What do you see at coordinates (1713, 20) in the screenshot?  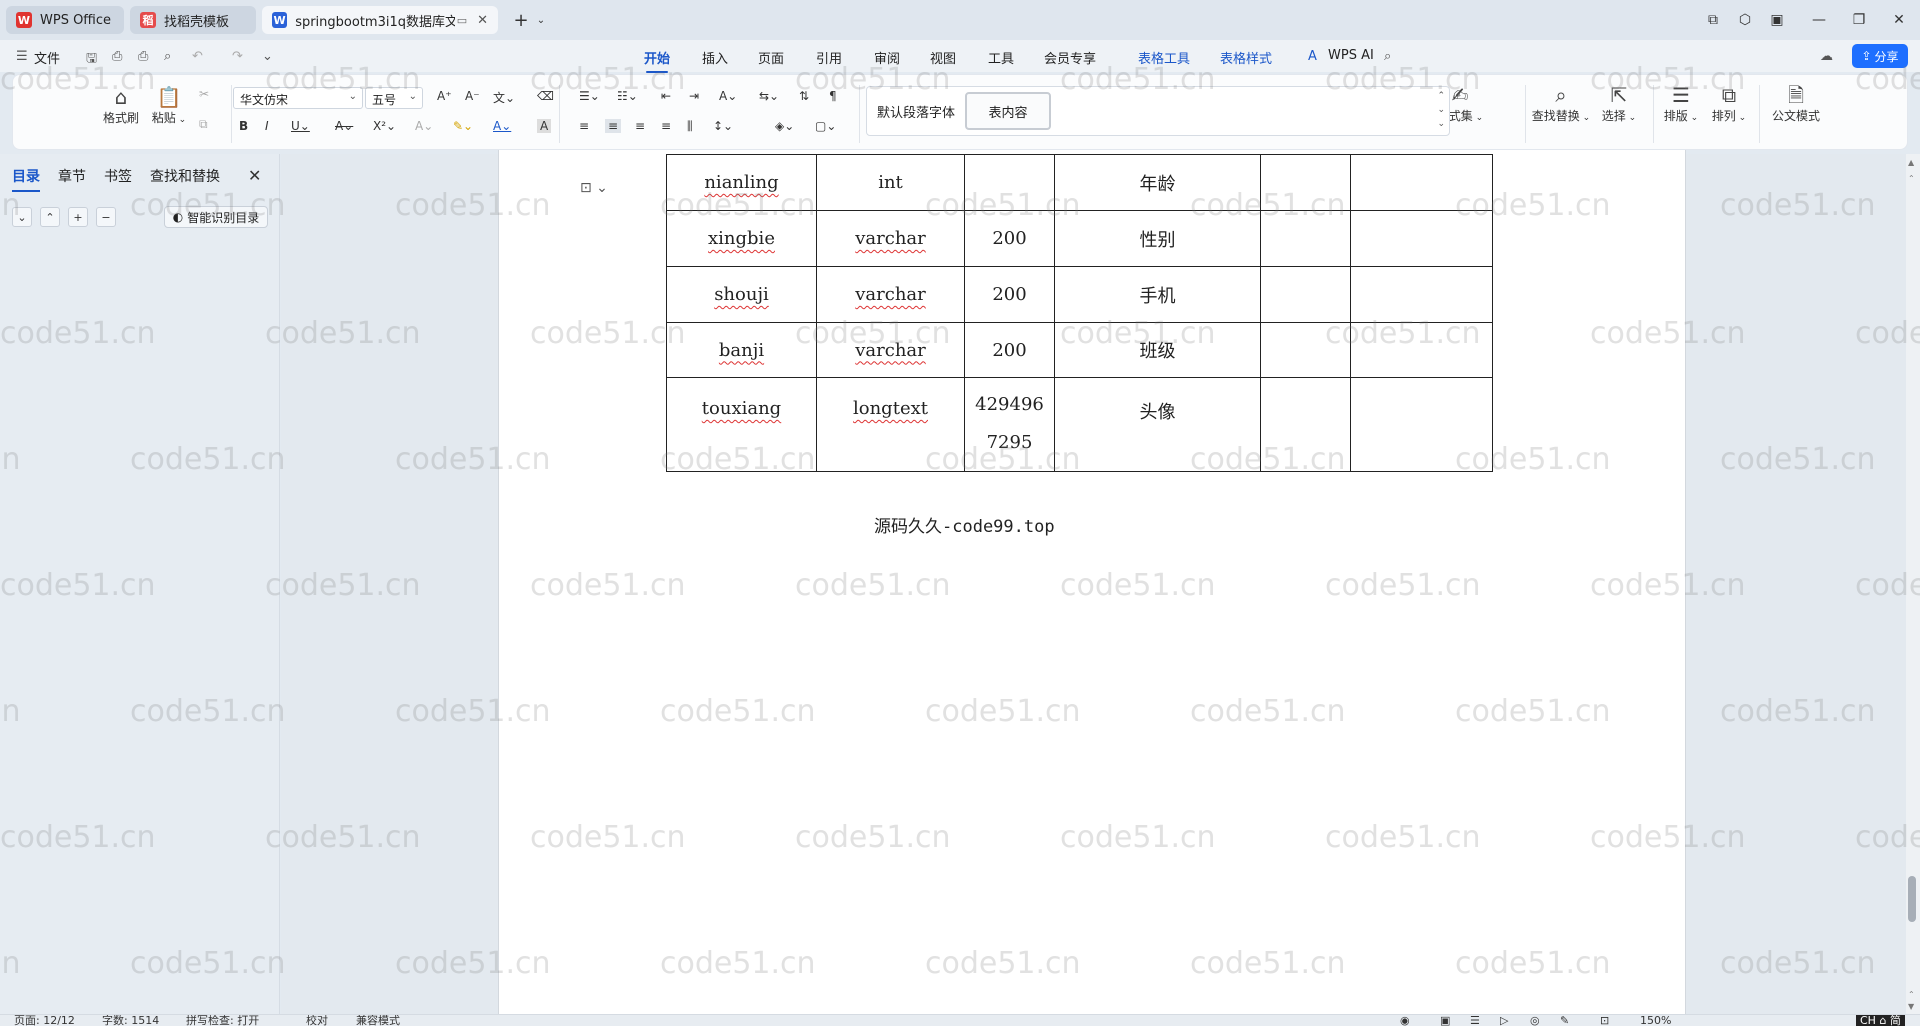 I see `window-tile-icon: ⧉` at bounding box center [1713, 20].